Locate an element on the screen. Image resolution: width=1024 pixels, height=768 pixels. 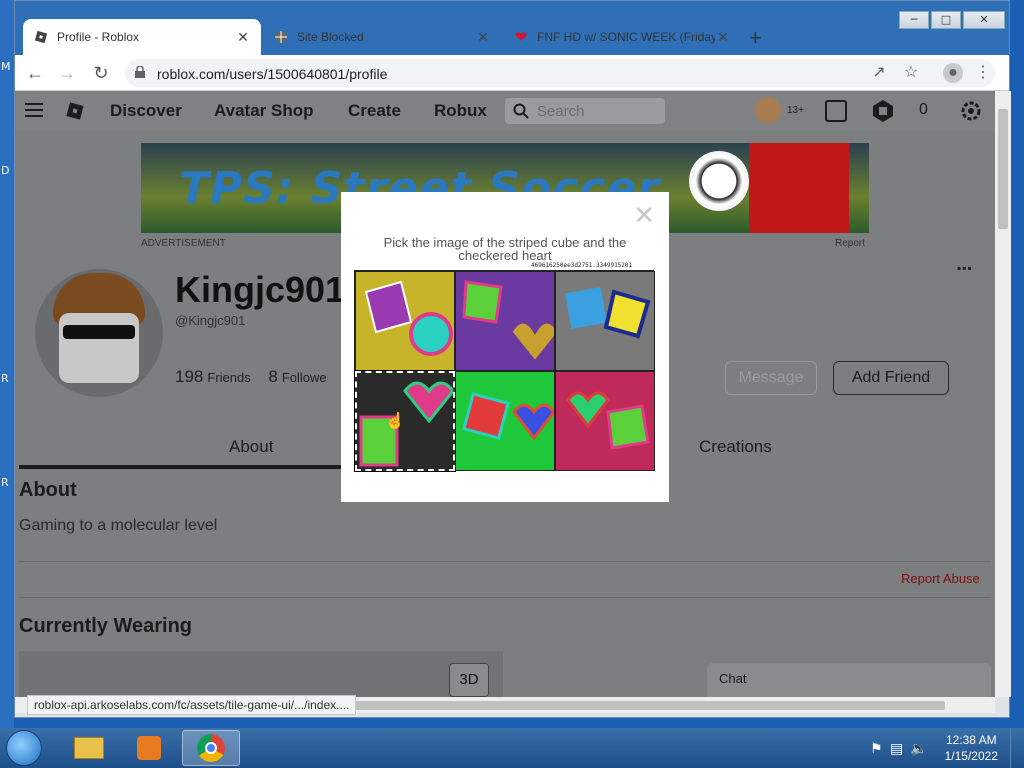
messages-icon is located at coordinates (836, 111).